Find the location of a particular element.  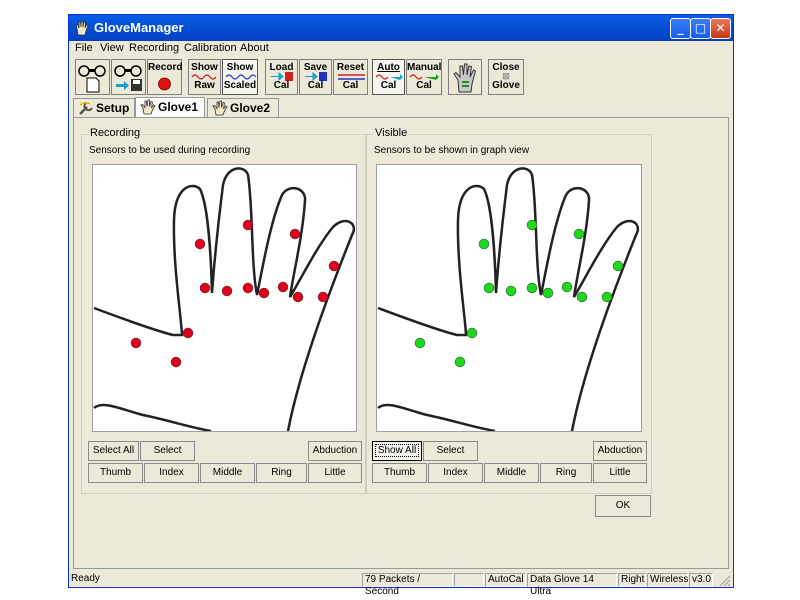

abduction-button: Abduction is located at coordinates (335, 451).